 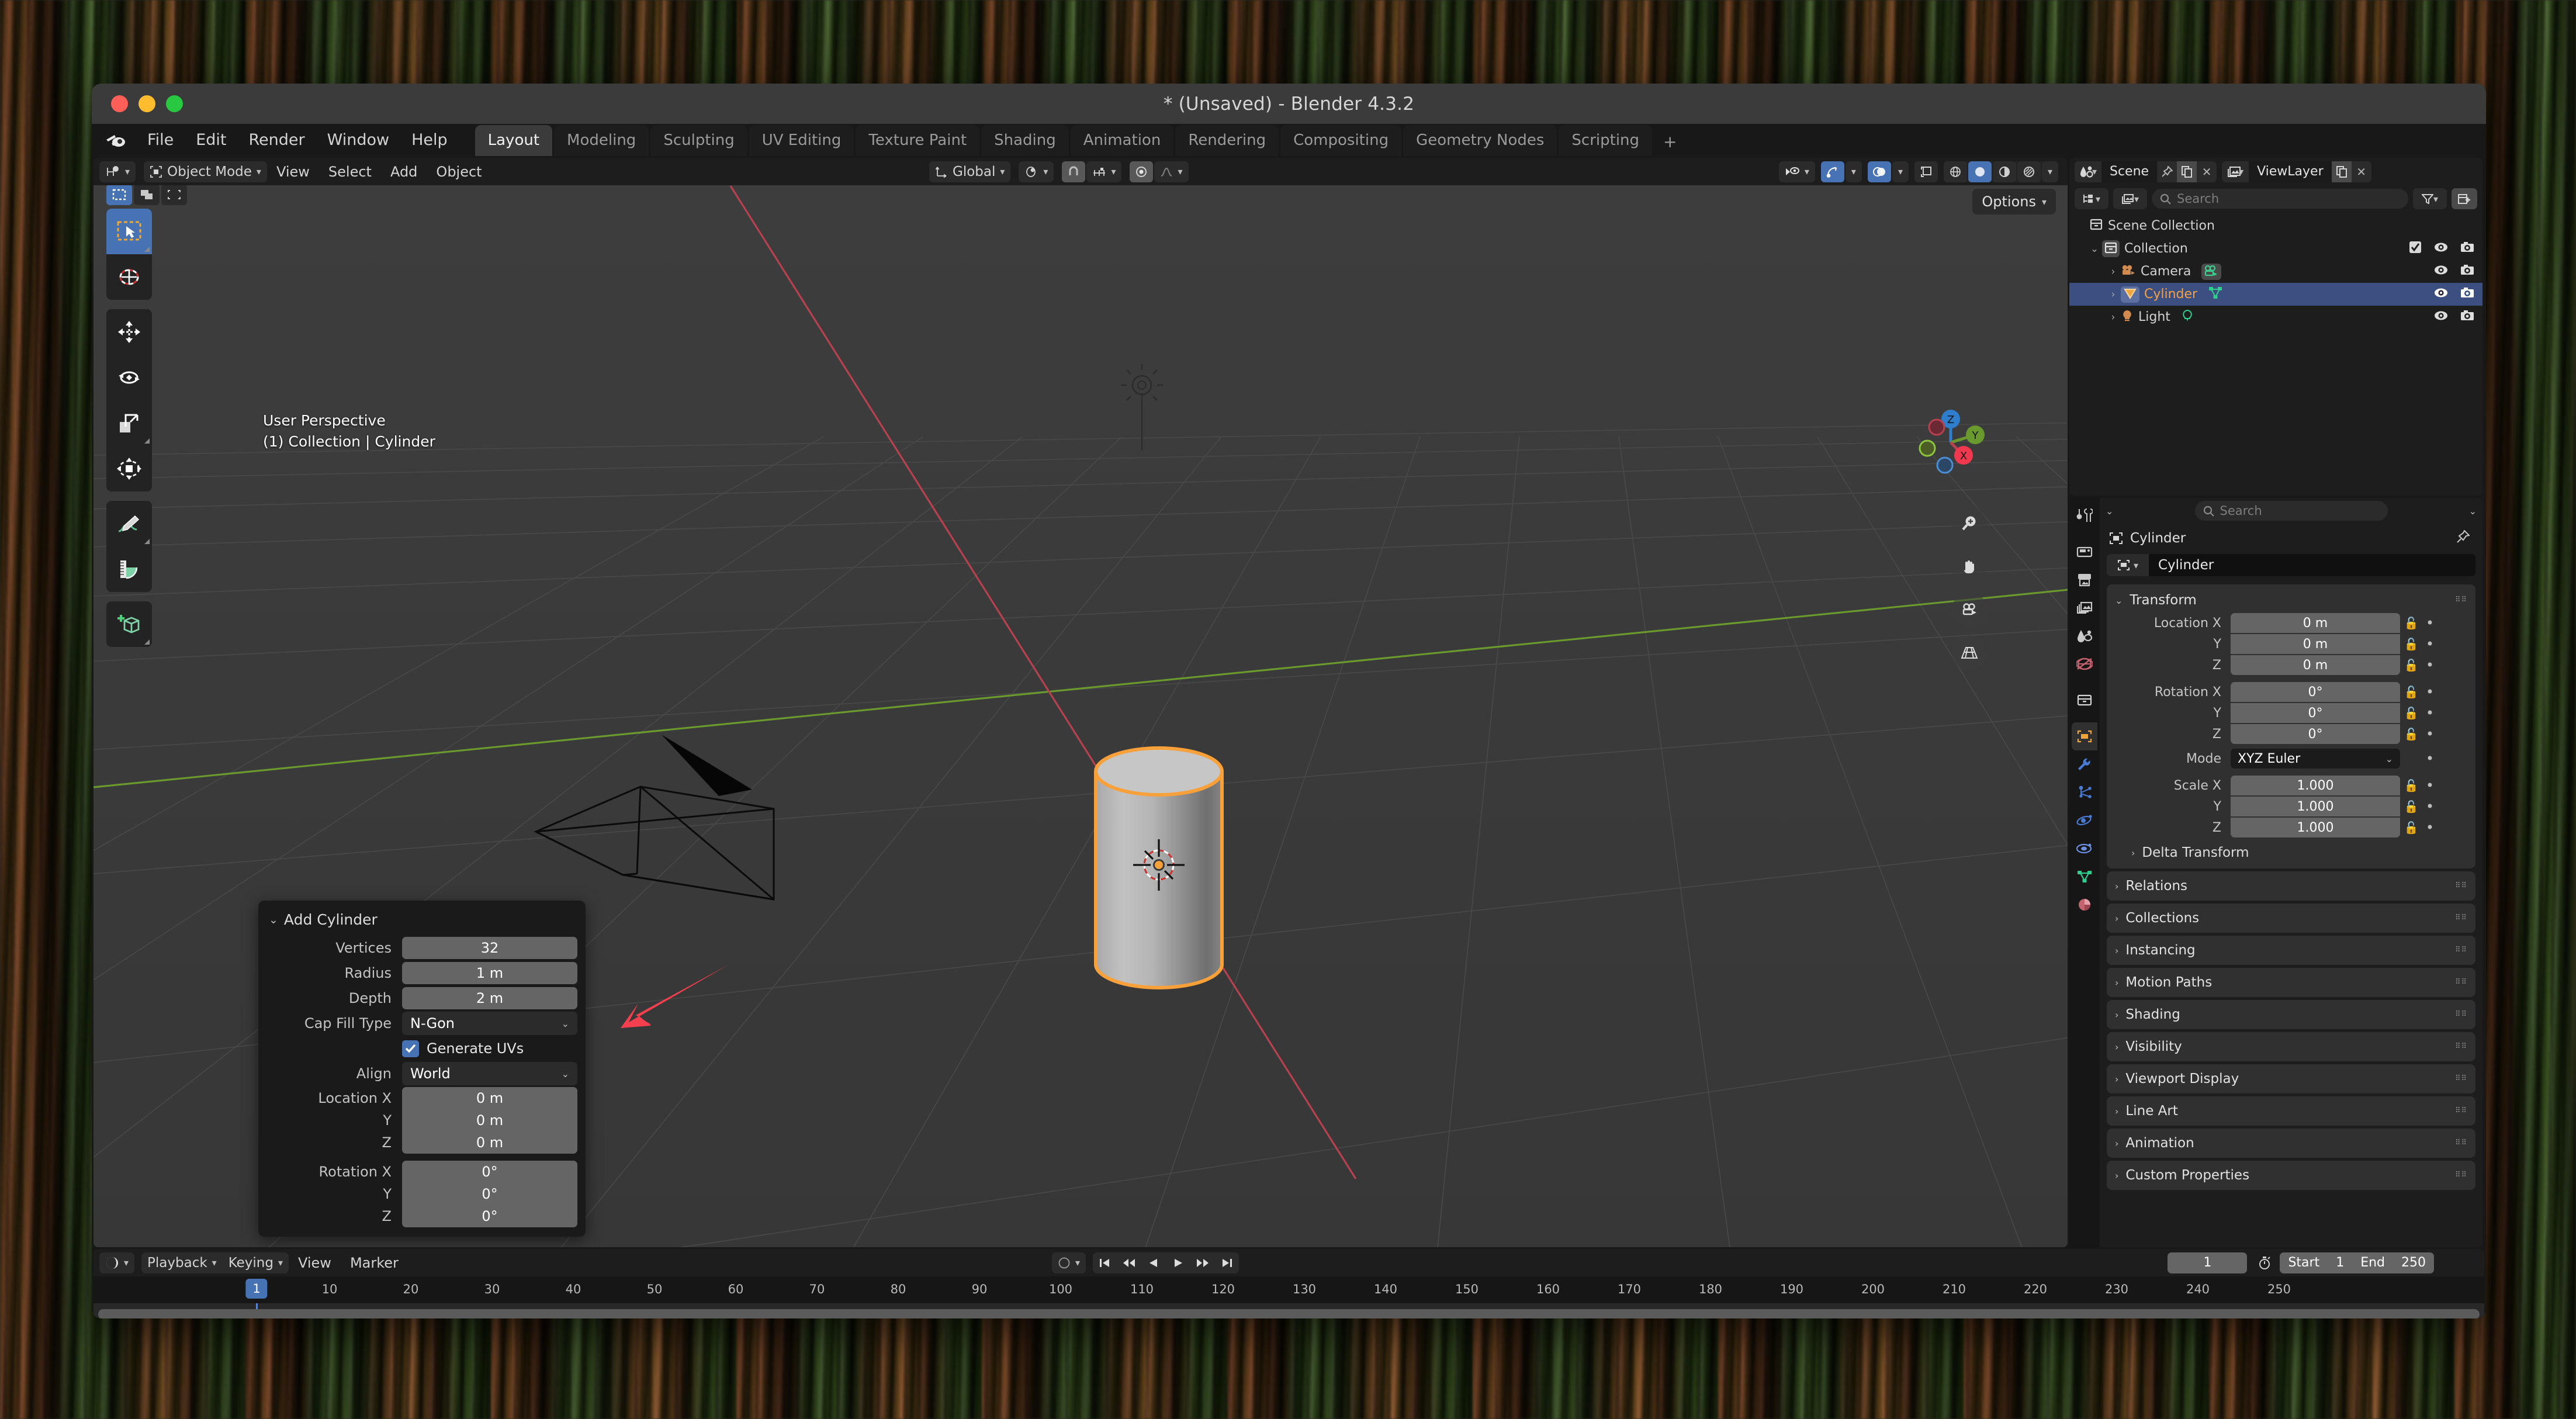 What do you see at coordinates (129, 624) in the screenshot?
I see `tool-add-cube` at bounding box center [129, 624].